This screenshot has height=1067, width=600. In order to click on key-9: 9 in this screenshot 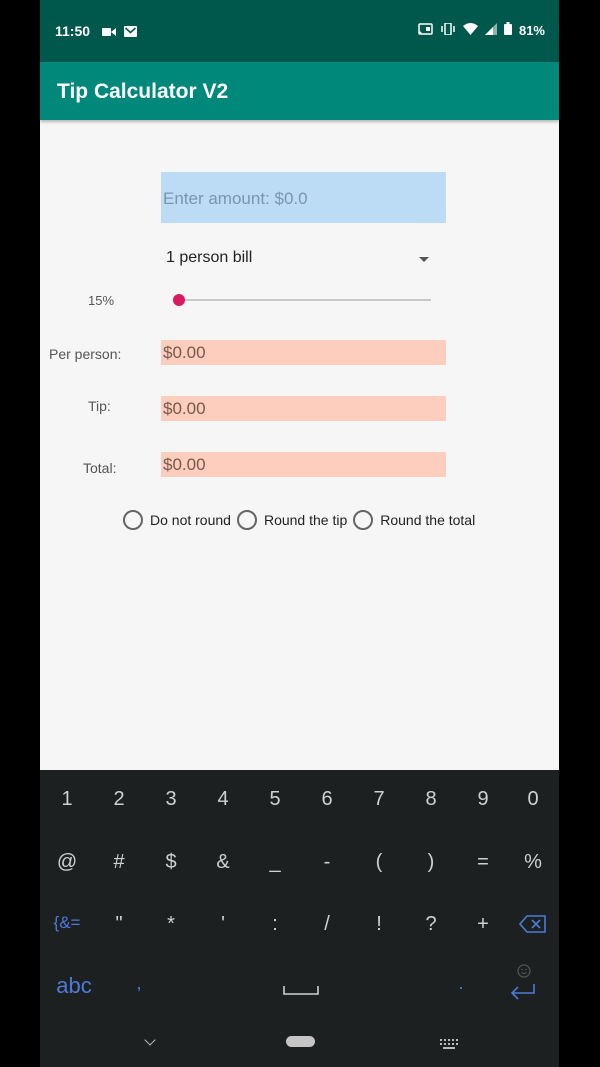, I will do `click(483, 799)`.